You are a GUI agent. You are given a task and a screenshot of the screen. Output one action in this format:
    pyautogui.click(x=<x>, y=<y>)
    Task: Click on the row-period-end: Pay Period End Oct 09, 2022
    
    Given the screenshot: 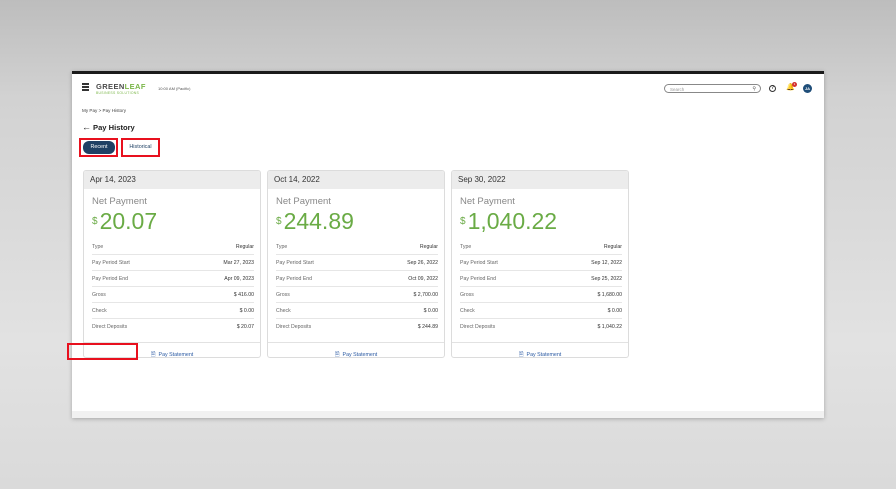 What is the action you would take?
    pyautogui.click(x=357, y=279)
    